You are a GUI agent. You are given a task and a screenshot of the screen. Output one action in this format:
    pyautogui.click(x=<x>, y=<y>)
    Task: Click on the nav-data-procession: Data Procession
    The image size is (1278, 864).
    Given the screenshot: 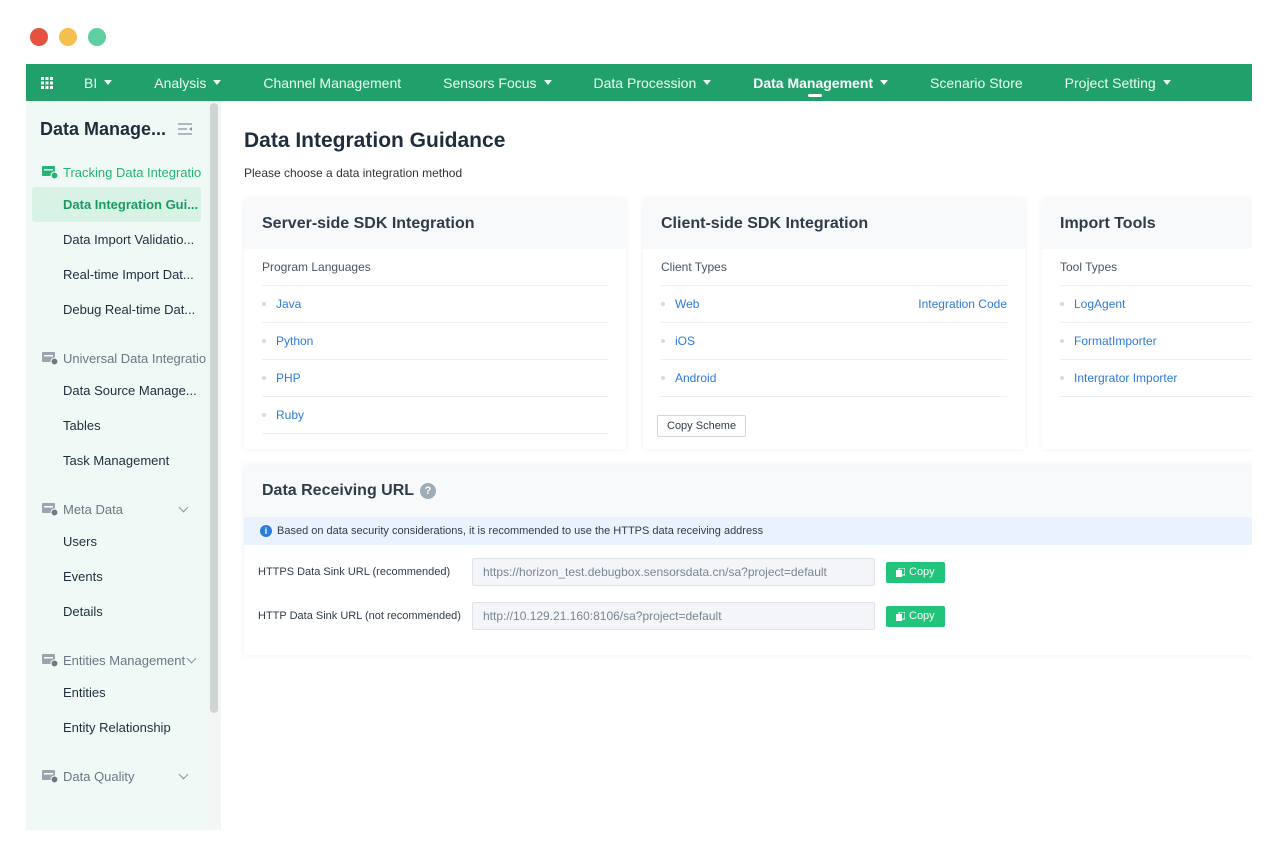 What is the action you would take?
    pyautogui.click(x=653, y=82)
    